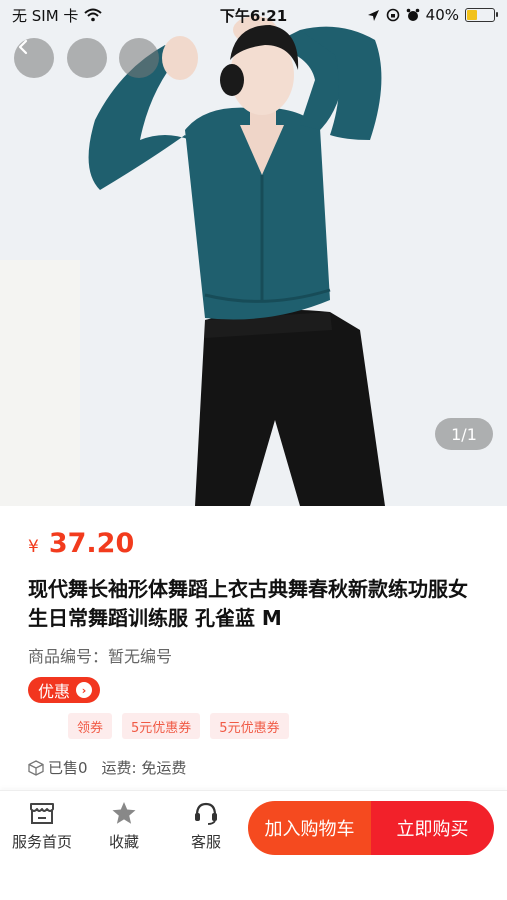  What do you see at coordinates (124, 813) in the screenshot?
I see `star-icon` at bounding box center [124, 813].